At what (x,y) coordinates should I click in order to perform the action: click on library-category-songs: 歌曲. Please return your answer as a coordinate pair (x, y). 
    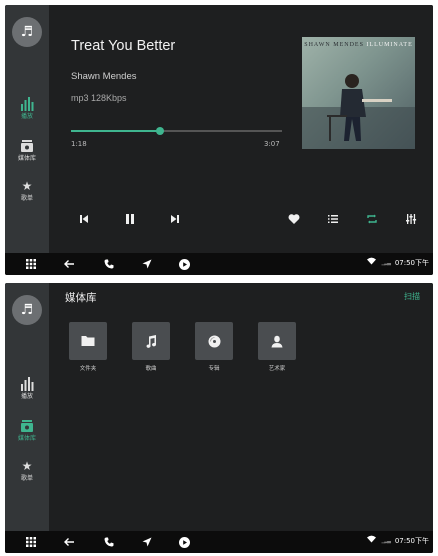
    Looking at the image, I should click on (151, 347).